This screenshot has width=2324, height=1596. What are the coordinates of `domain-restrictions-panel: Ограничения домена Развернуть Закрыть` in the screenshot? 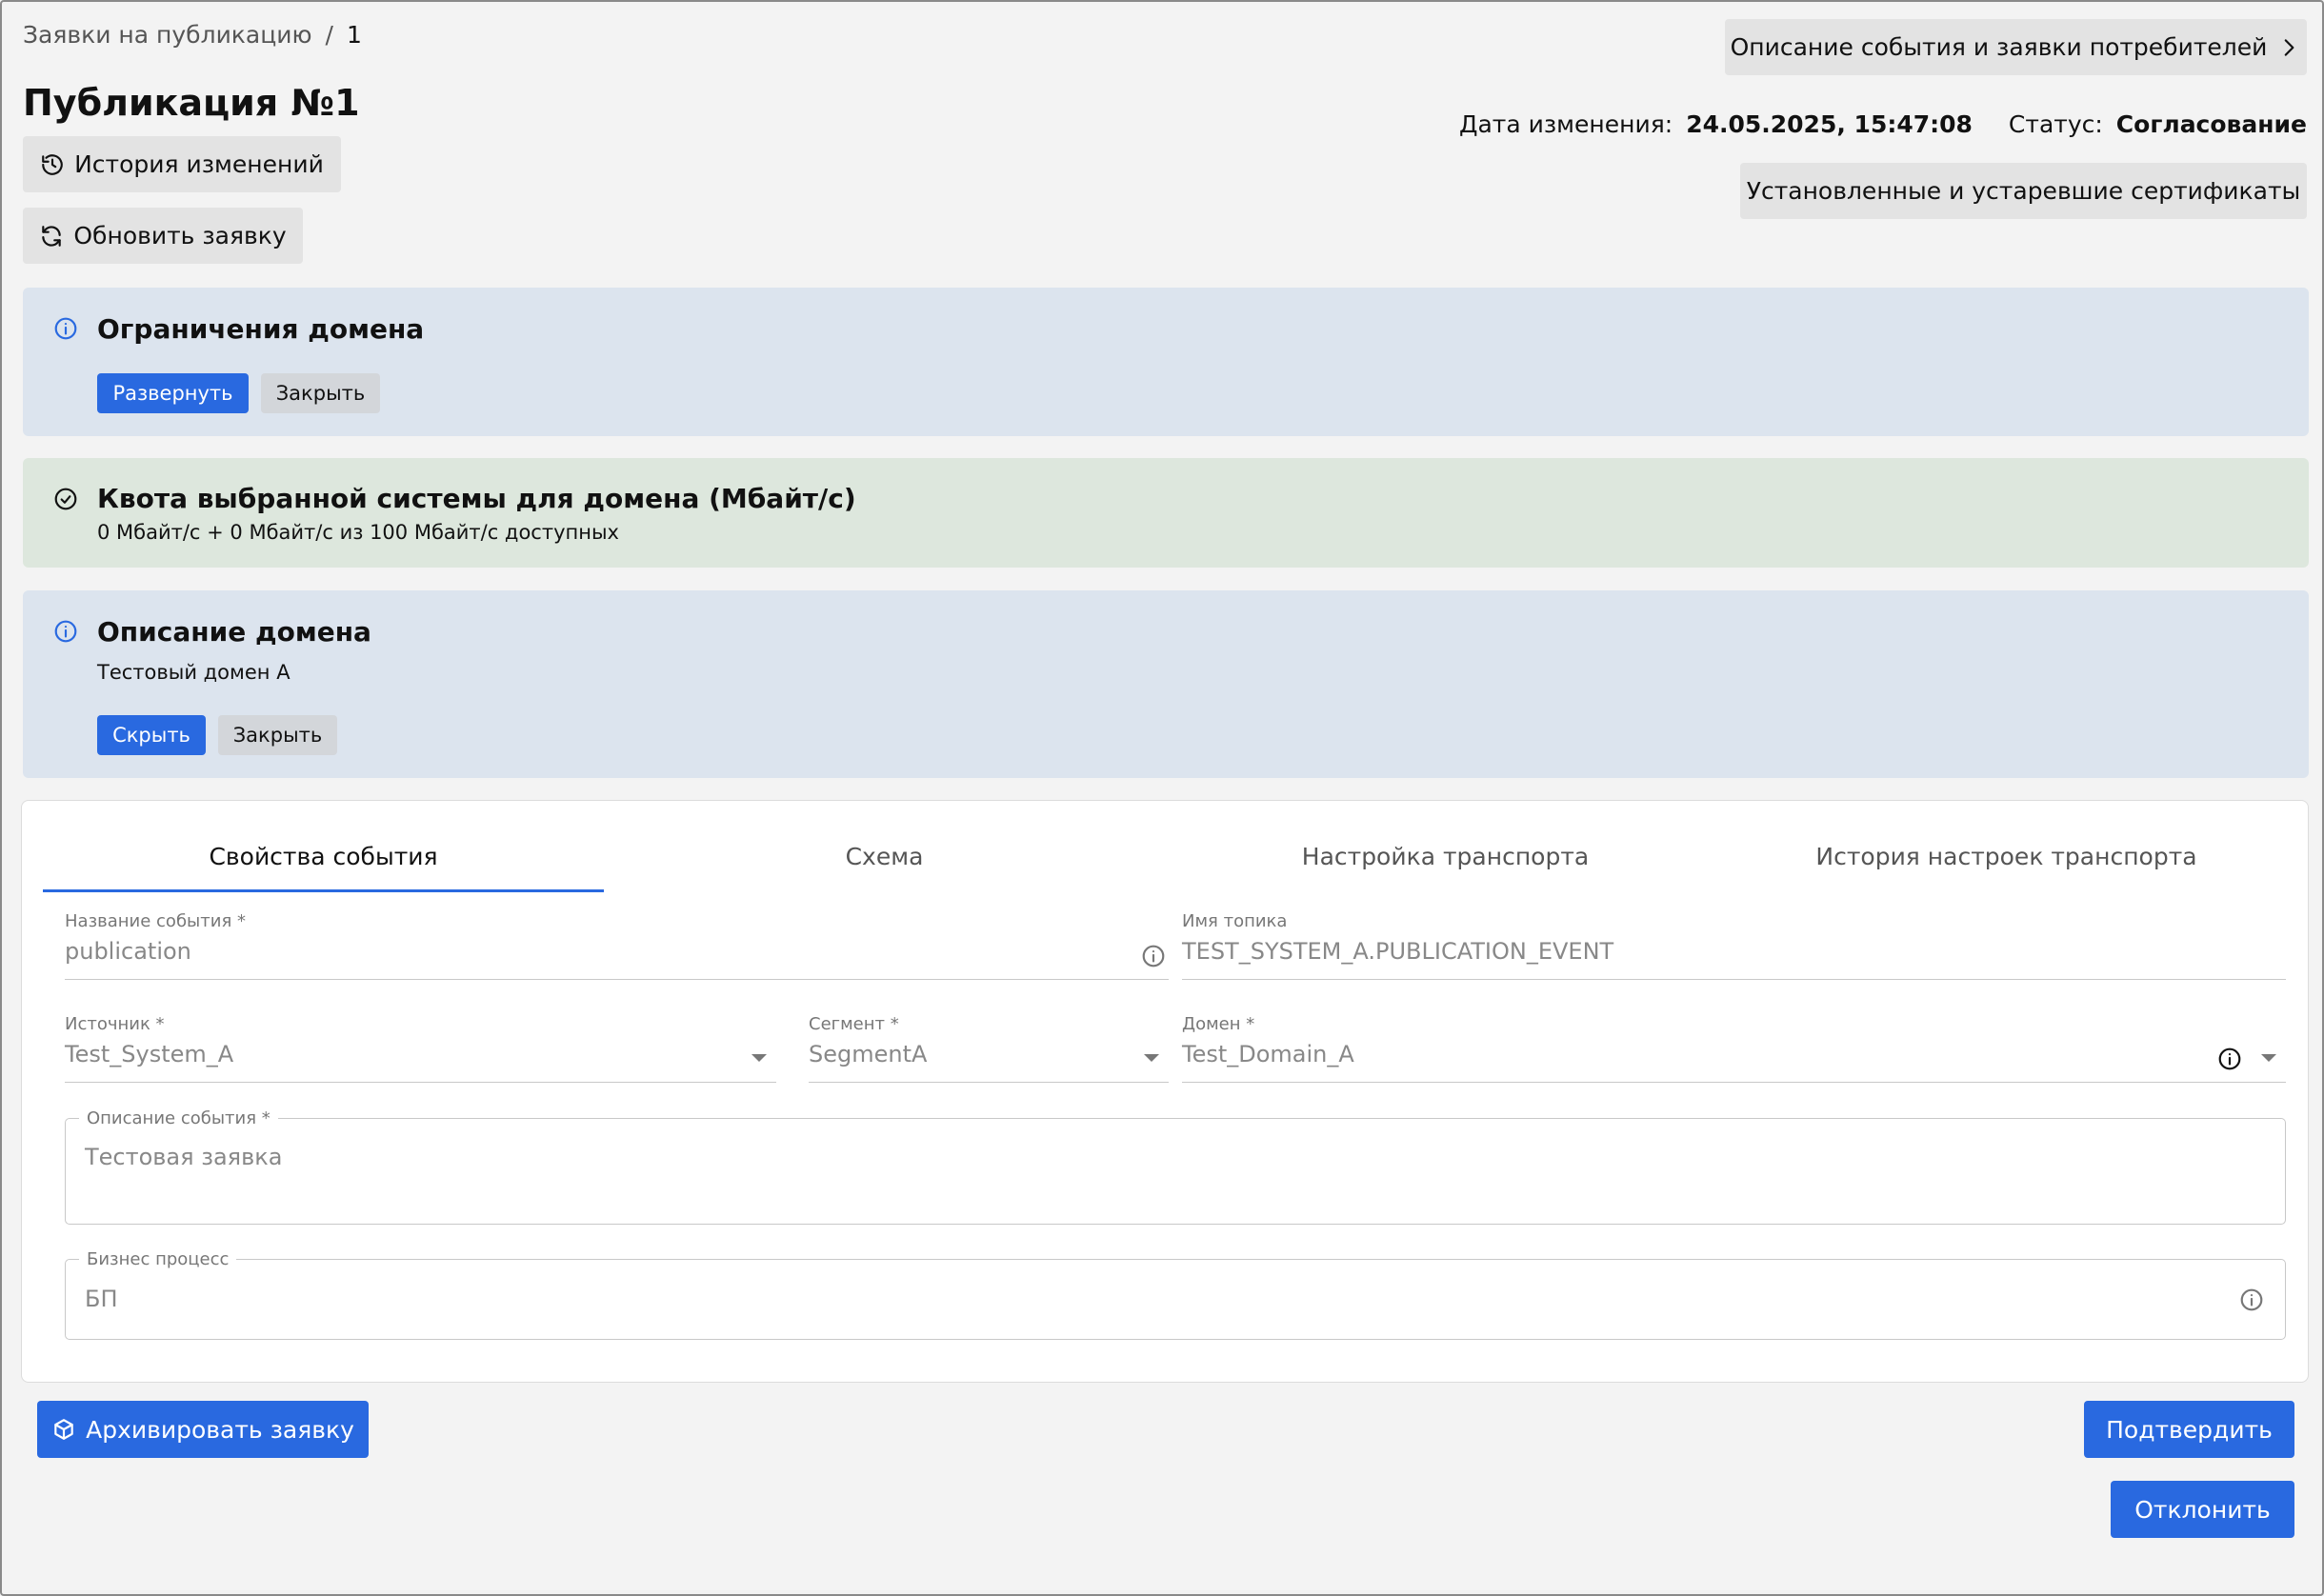 It's located at (1166, 362).